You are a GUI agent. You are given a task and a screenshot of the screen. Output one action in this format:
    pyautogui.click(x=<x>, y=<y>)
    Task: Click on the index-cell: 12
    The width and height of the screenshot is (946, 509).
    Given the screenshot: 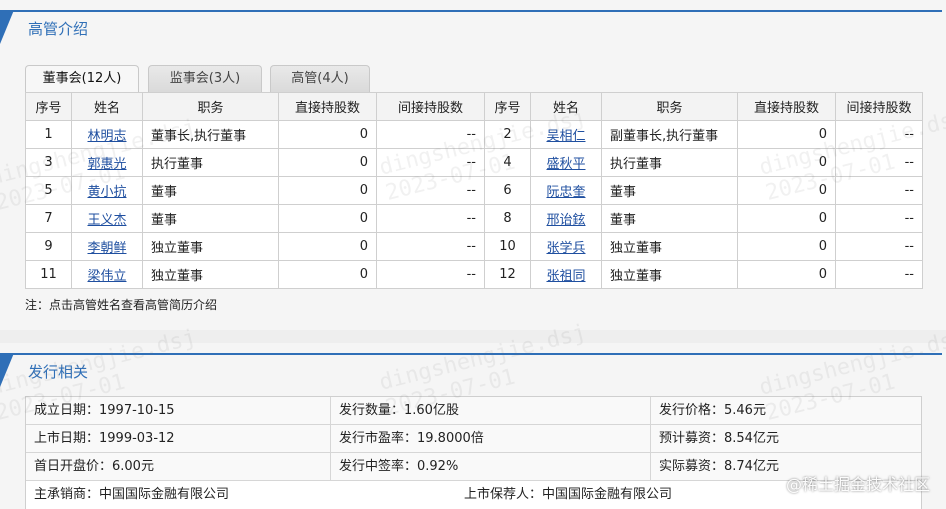 What is the action you would take?
    pyautogui.click(x=507, y=274)
    